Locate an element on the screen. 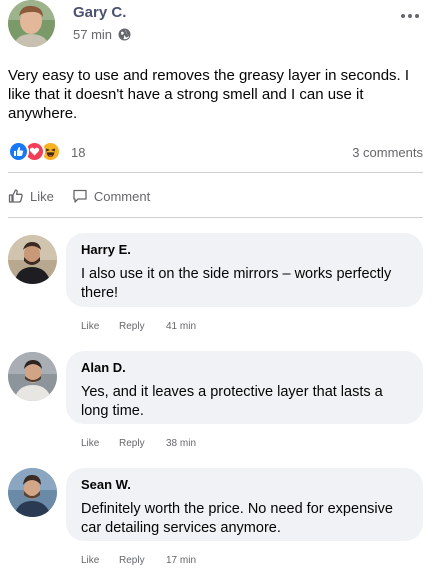 The width and height of the screenshot is (431, 578). comment-time: 41 min is located at coordinates (181, 326).